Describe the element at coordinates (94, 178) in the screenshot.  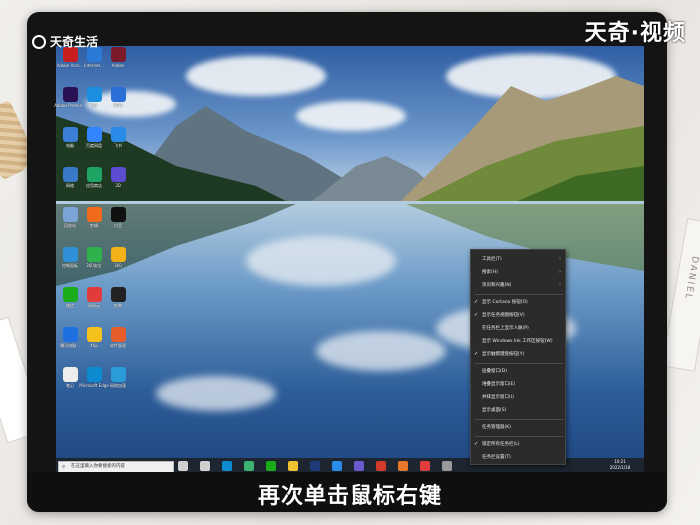
I see `desktop-icon: 应用商店` at that location.